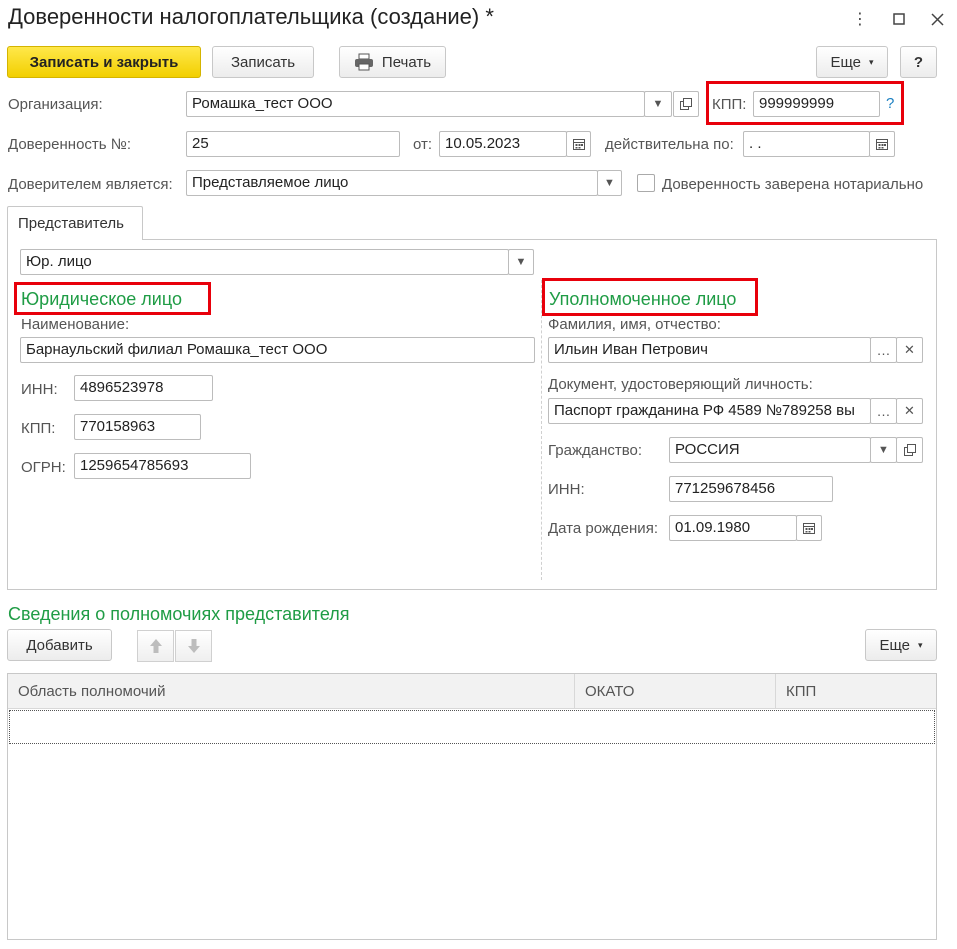 The width and height of the screenshot is (957, 949). I want to click on more-button: Еще ▾, so click(852, 62).